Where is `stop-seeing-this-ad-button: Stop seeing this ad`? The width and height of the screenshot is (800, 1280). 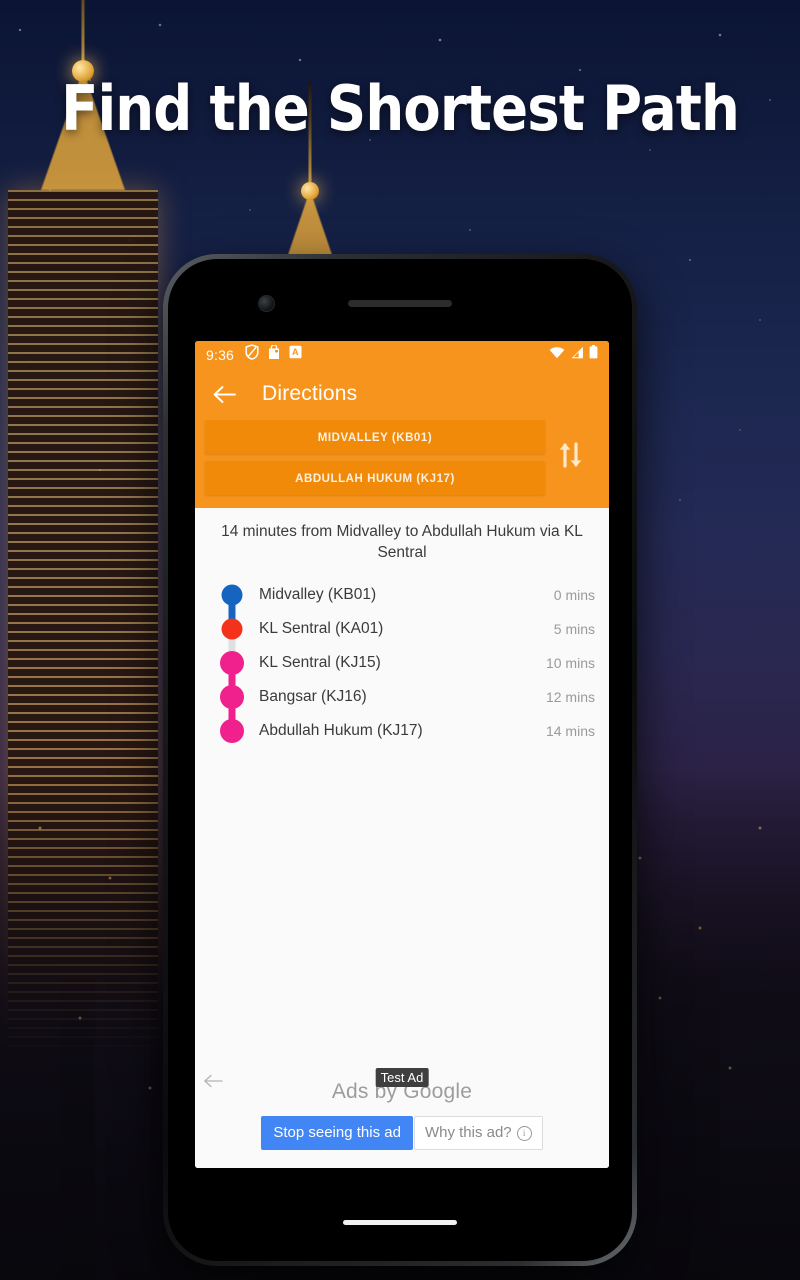 stop-seeing-this-ad-button: Stop seeing this ad is located at coordinates (337, 1133).